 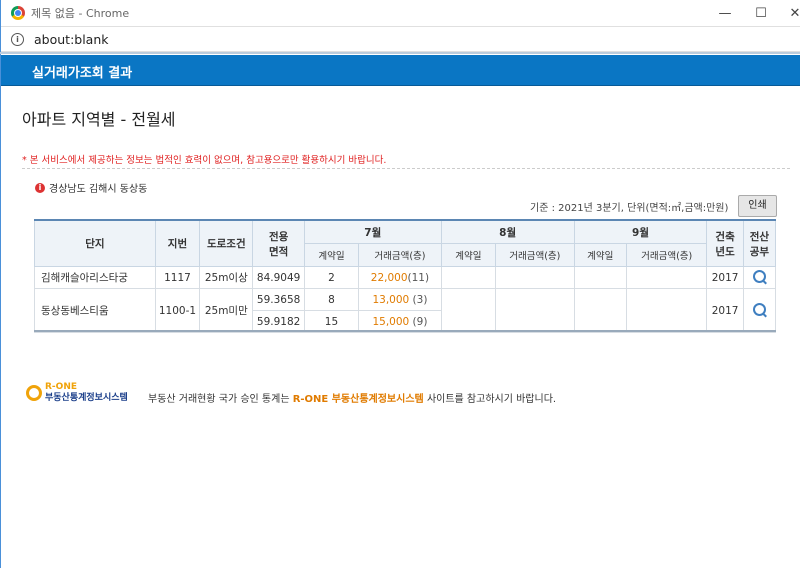 What do you see at coordinates (226, 310) in the screenshot?
I see `road-condition: 25m미만` at bounding box center [226, 310].